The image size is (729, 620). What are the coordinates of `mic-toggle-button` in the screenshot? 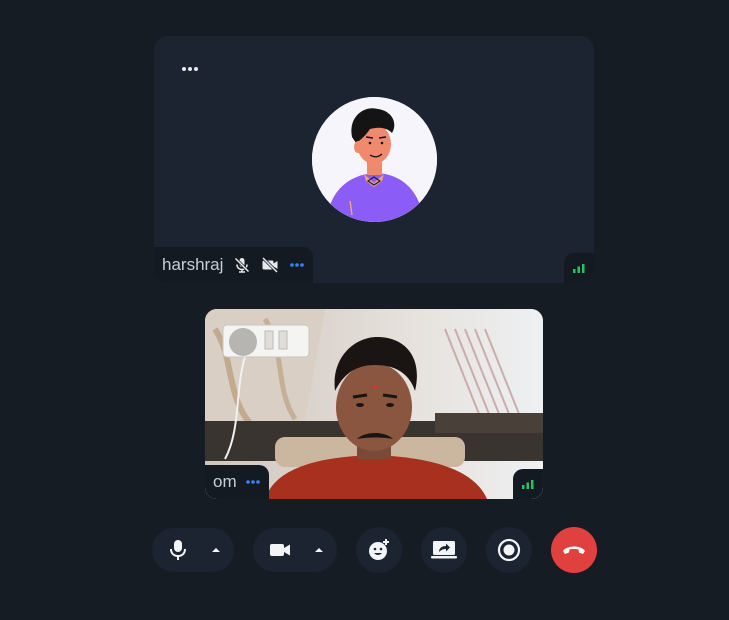 It's located at (178, 550).